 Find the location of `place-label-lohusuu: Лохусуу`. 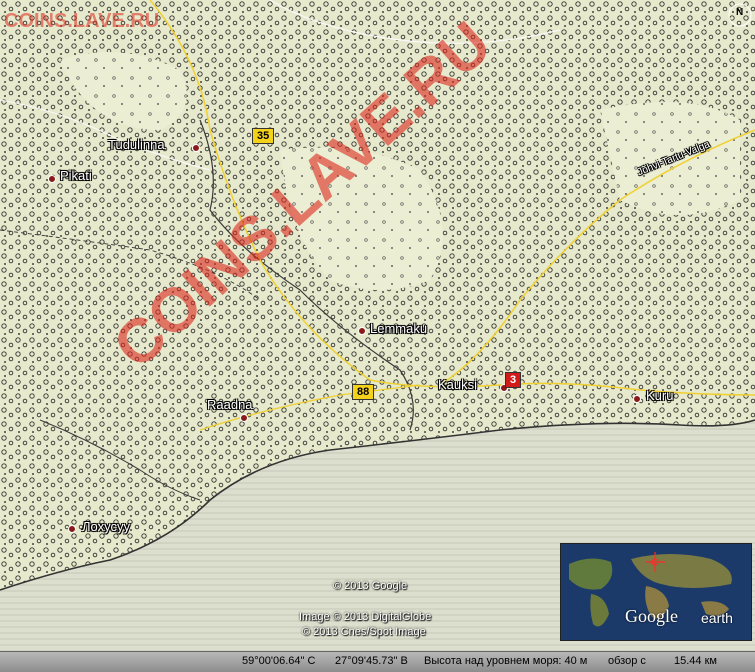

place-label-lohusuu: Лохусуу is located at coordinates (106, 526).